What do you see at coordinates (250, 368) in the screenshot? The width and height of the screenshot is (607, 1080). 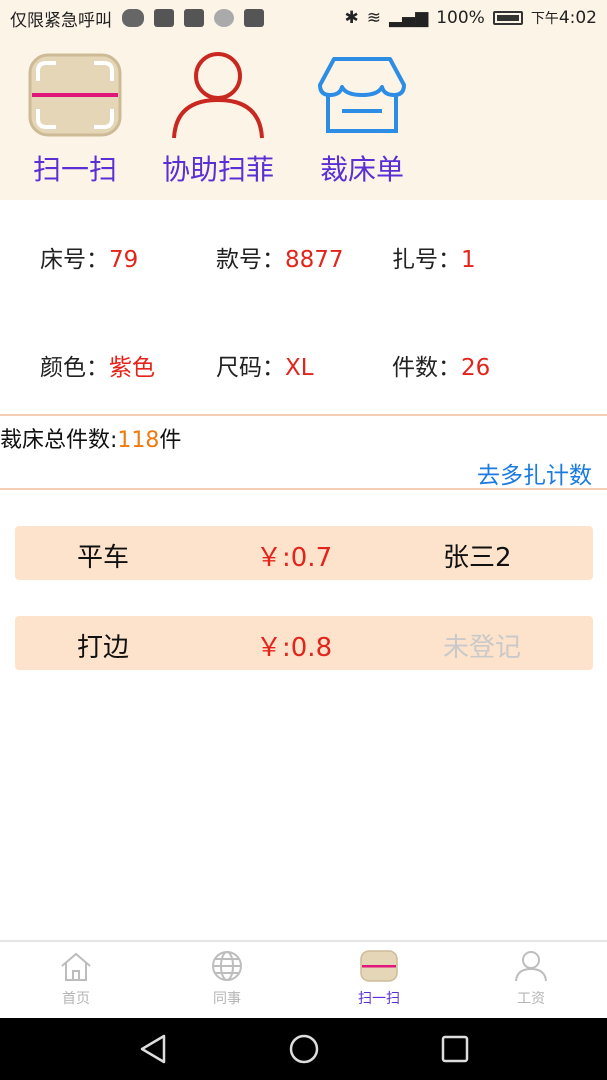 I see `size-label: 尺码：` at bounding box center [250, 368].